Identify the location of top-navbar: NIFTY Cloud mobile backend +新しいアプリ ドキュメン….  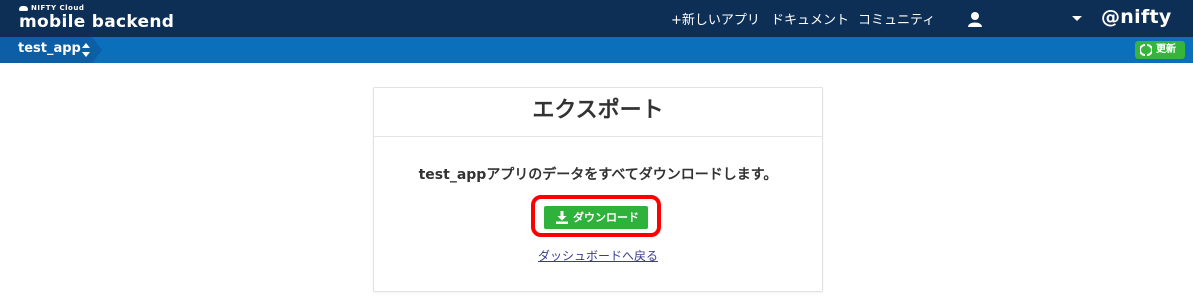
(596, 18).